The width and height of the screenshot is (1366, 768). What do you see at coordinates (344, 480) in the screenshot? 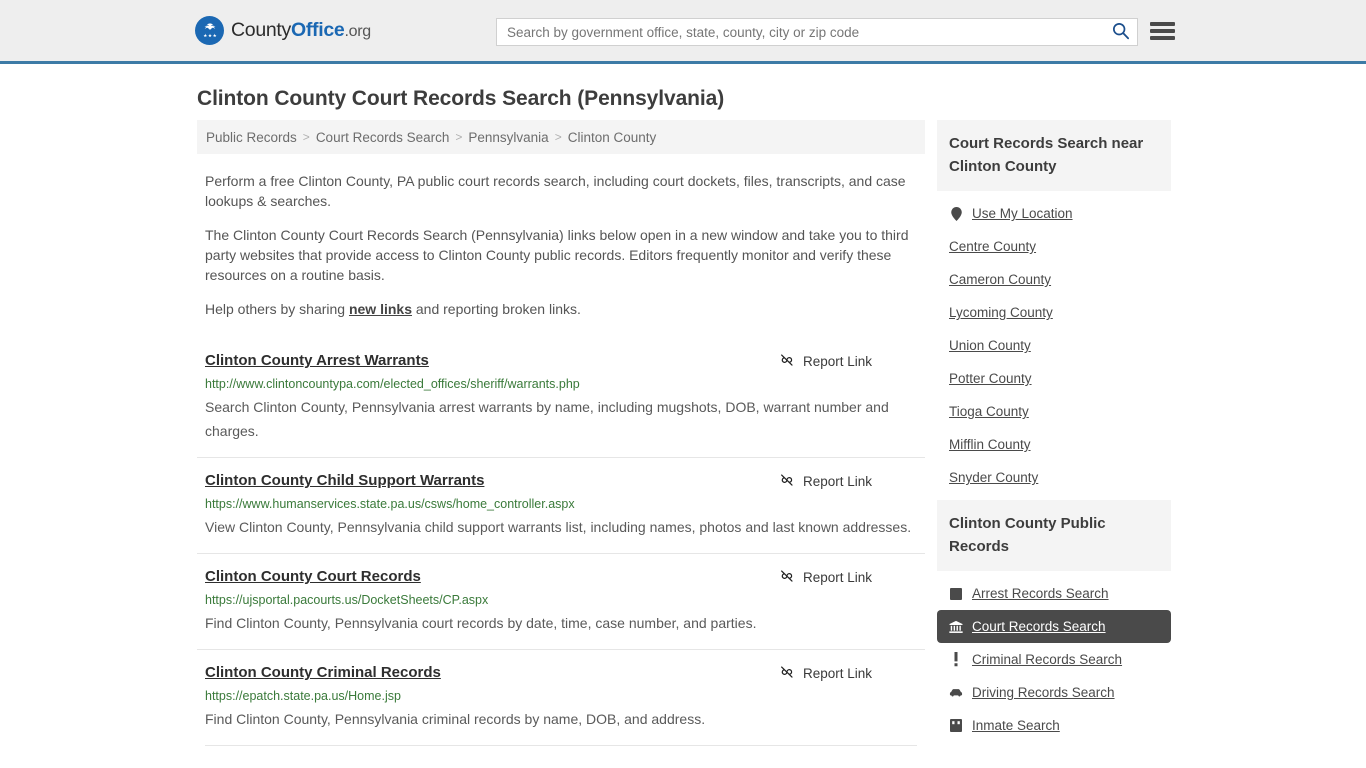
I see `result-title-link: Clinton County Child Support Warrants` at bounding box center [344, 480].